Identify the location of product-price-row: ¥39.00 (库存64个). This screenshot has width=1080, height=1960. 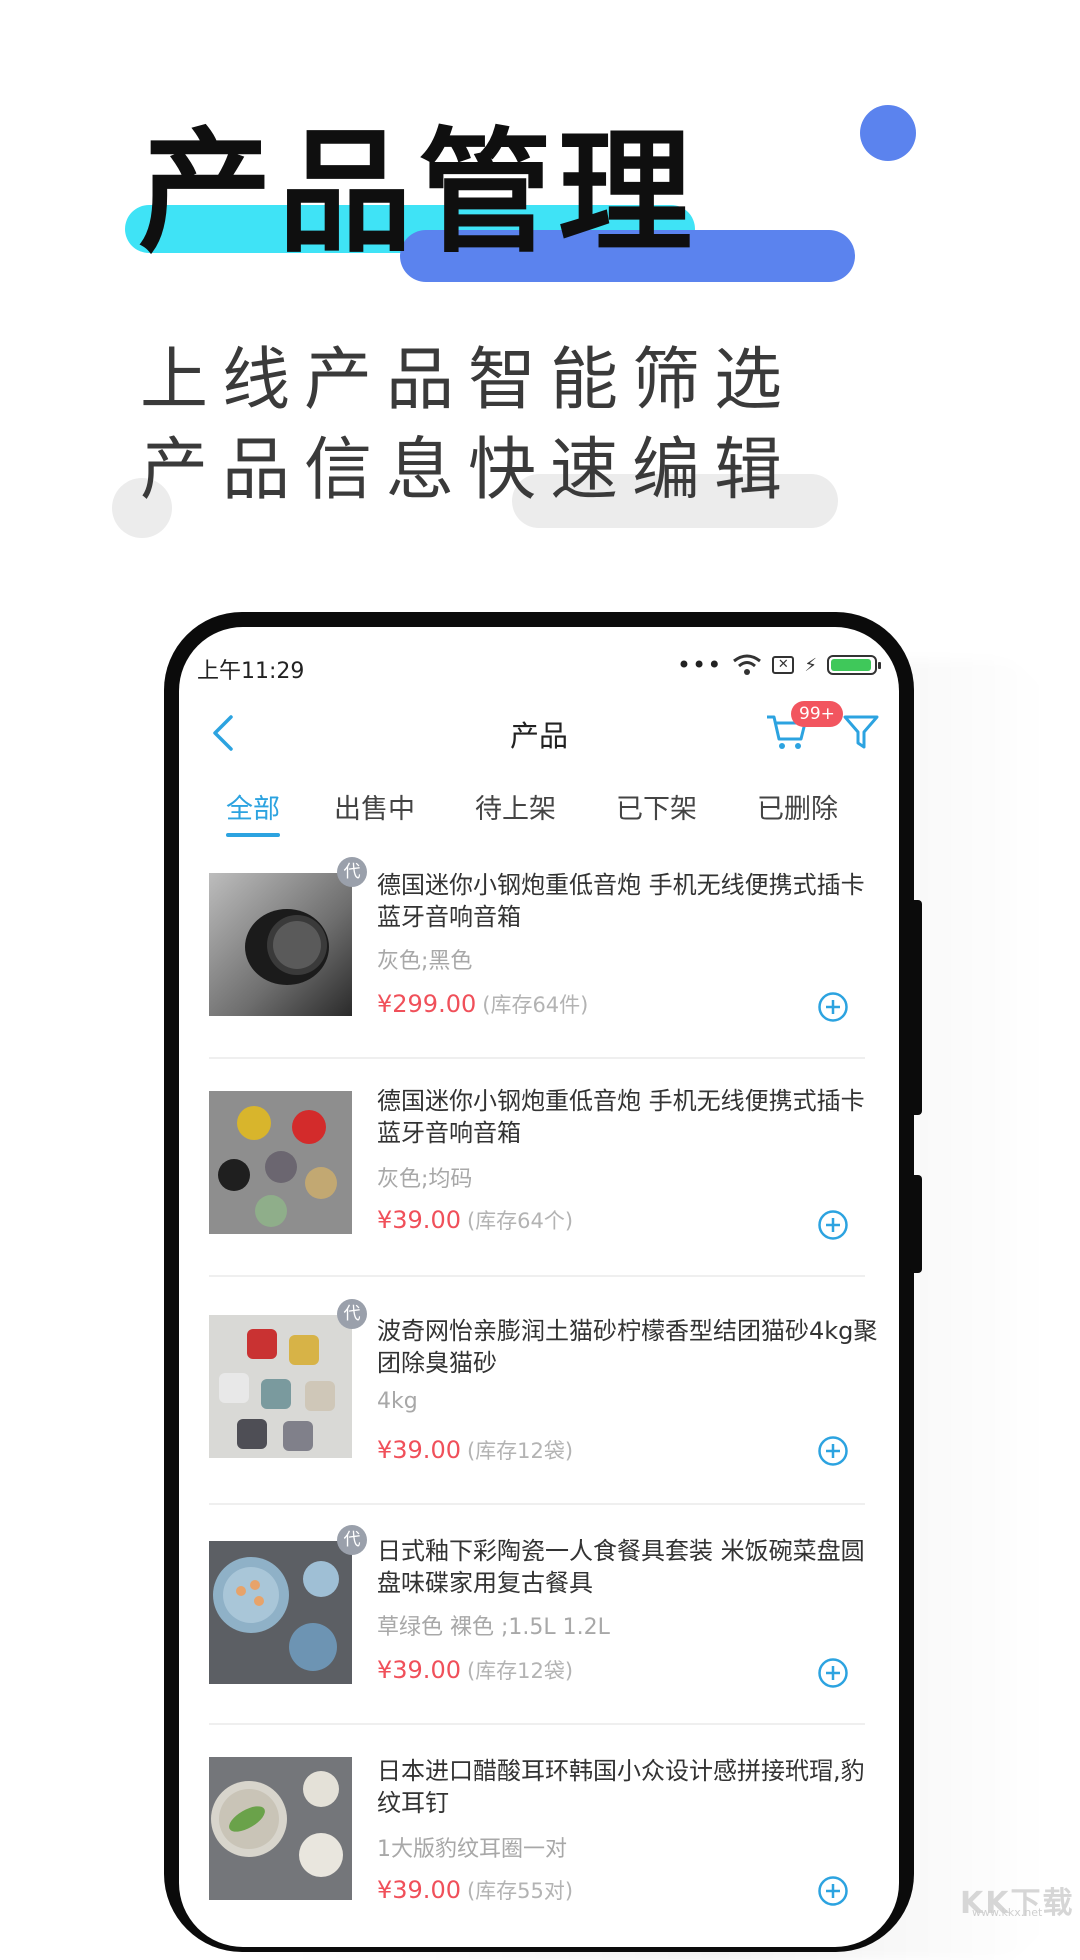
(475, 1220).